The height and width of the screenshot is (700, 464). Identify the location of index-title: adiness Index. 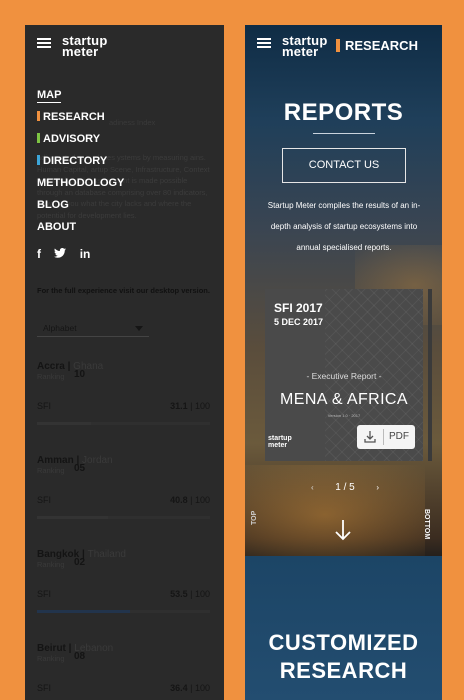
(132, 122).